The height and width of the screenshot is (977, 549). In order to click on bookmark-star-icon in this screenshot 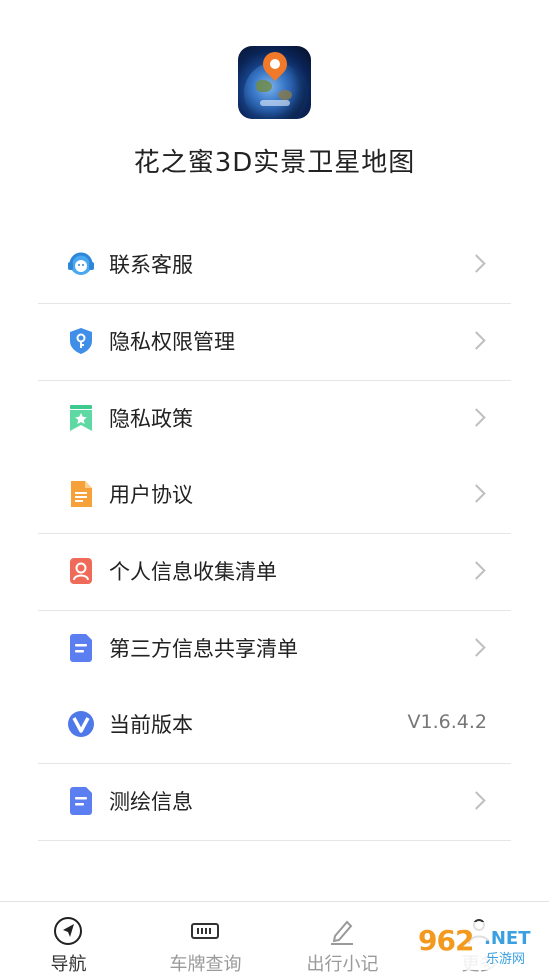, I will do `click(81, 418)`.